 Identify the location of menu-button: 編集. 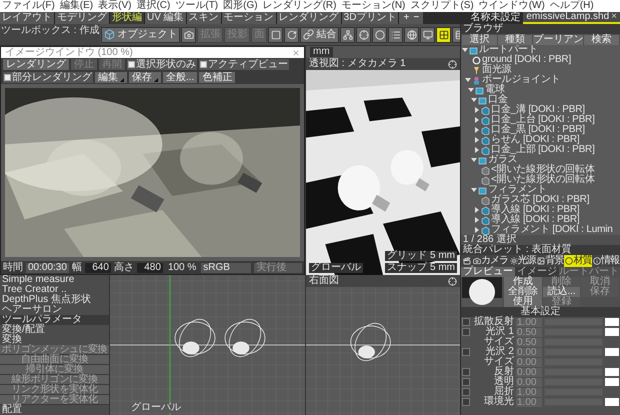
(111, 77).